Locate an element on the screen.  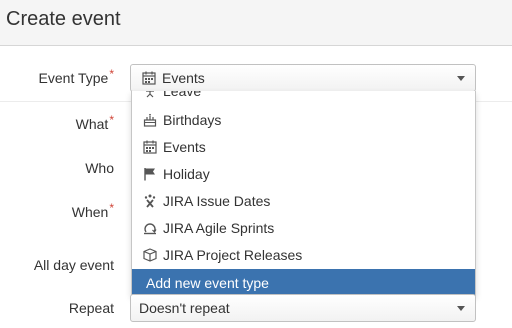
repeat-select: Doesn't repeat is located at coordinates (303, 308).